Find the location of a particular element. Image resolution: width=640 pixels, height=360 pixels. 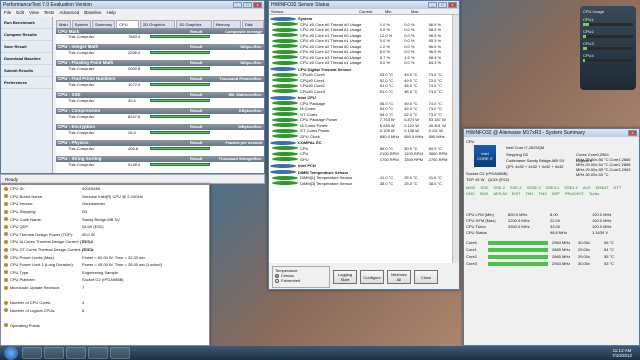

core-fill is located at coordinates (586, 24).